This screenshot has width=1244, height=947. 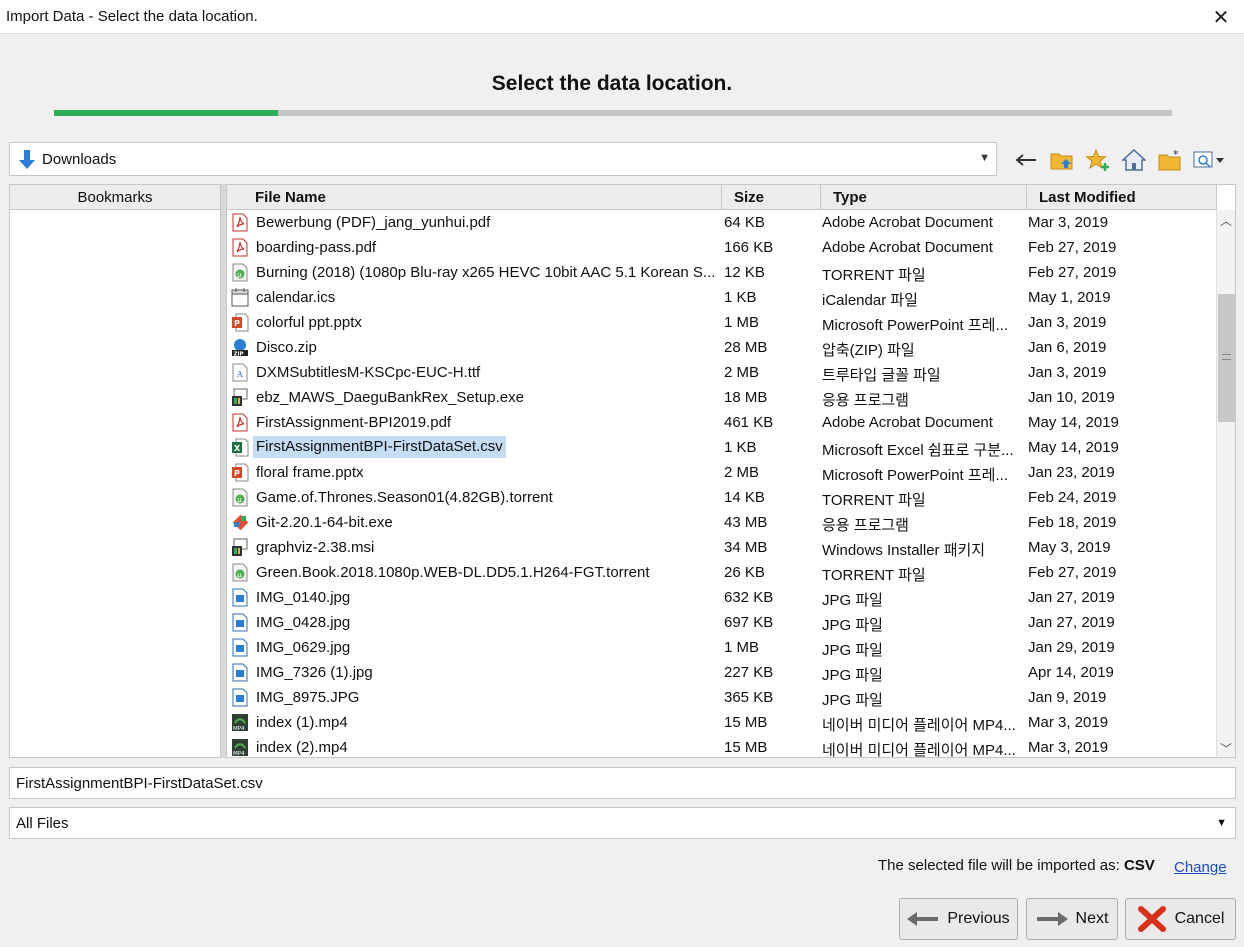 I want to click on file-row: IMG_0428.jpg 697 KB JPG 파일 Jan 27, 2019, so click(x=722, y=622).